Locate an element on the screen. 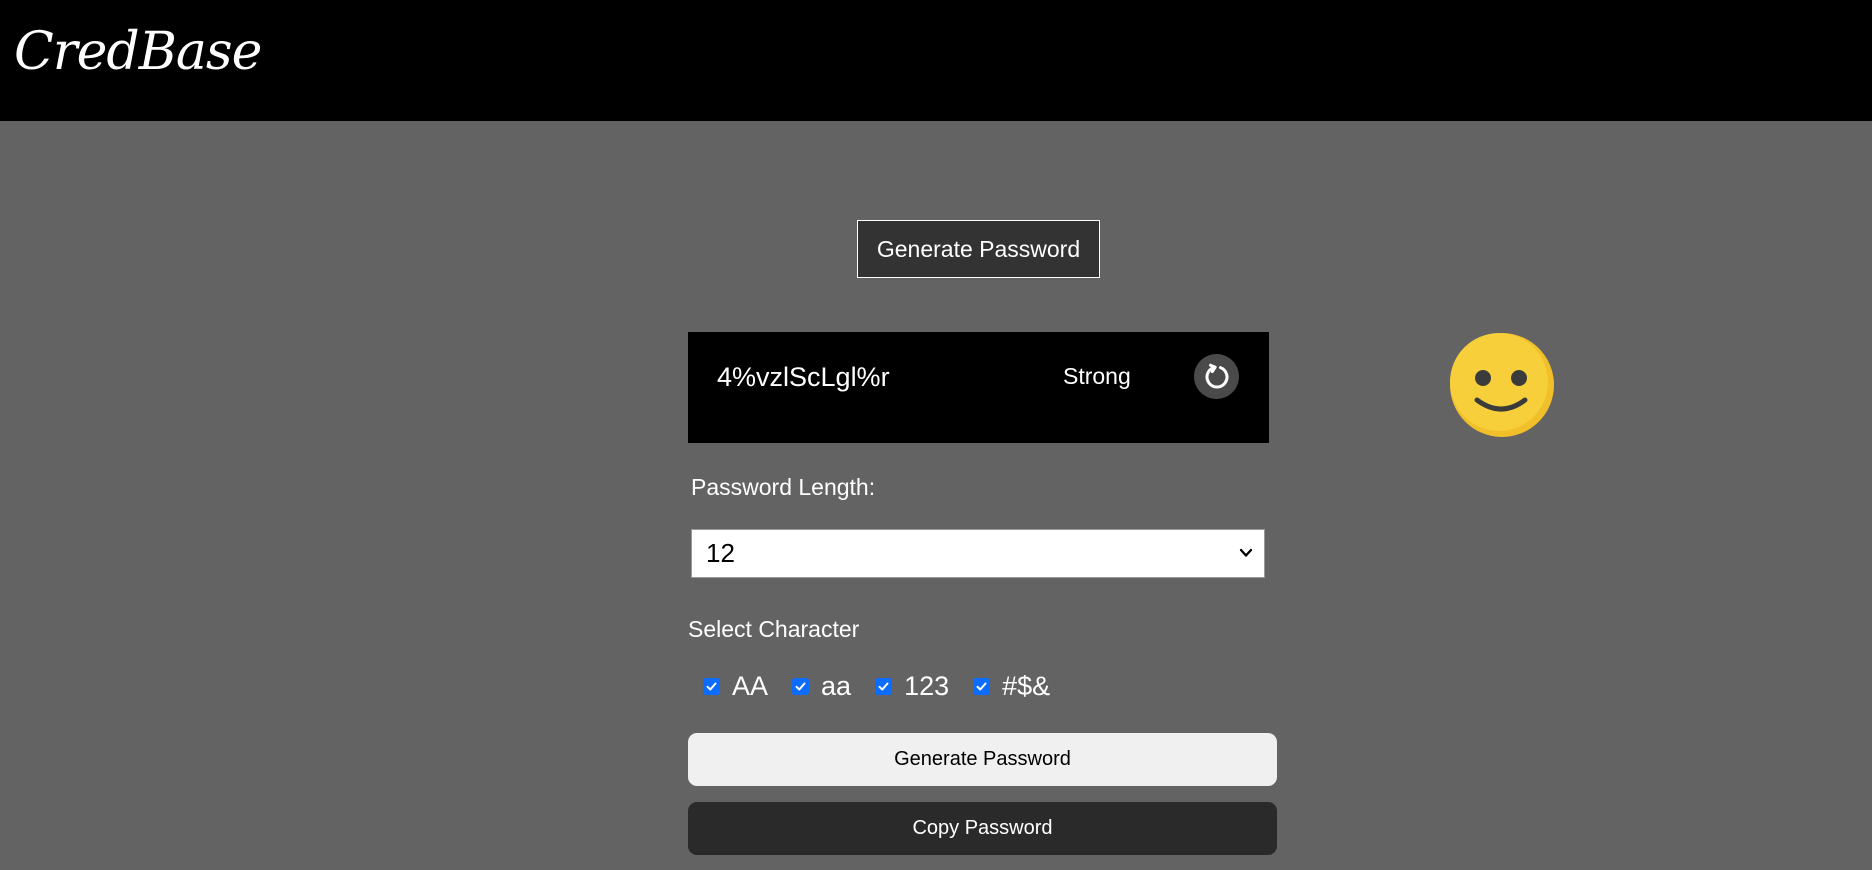  password-result-panel: 4%vzlScLgl%r Strong is located at coordinates (978, 387).